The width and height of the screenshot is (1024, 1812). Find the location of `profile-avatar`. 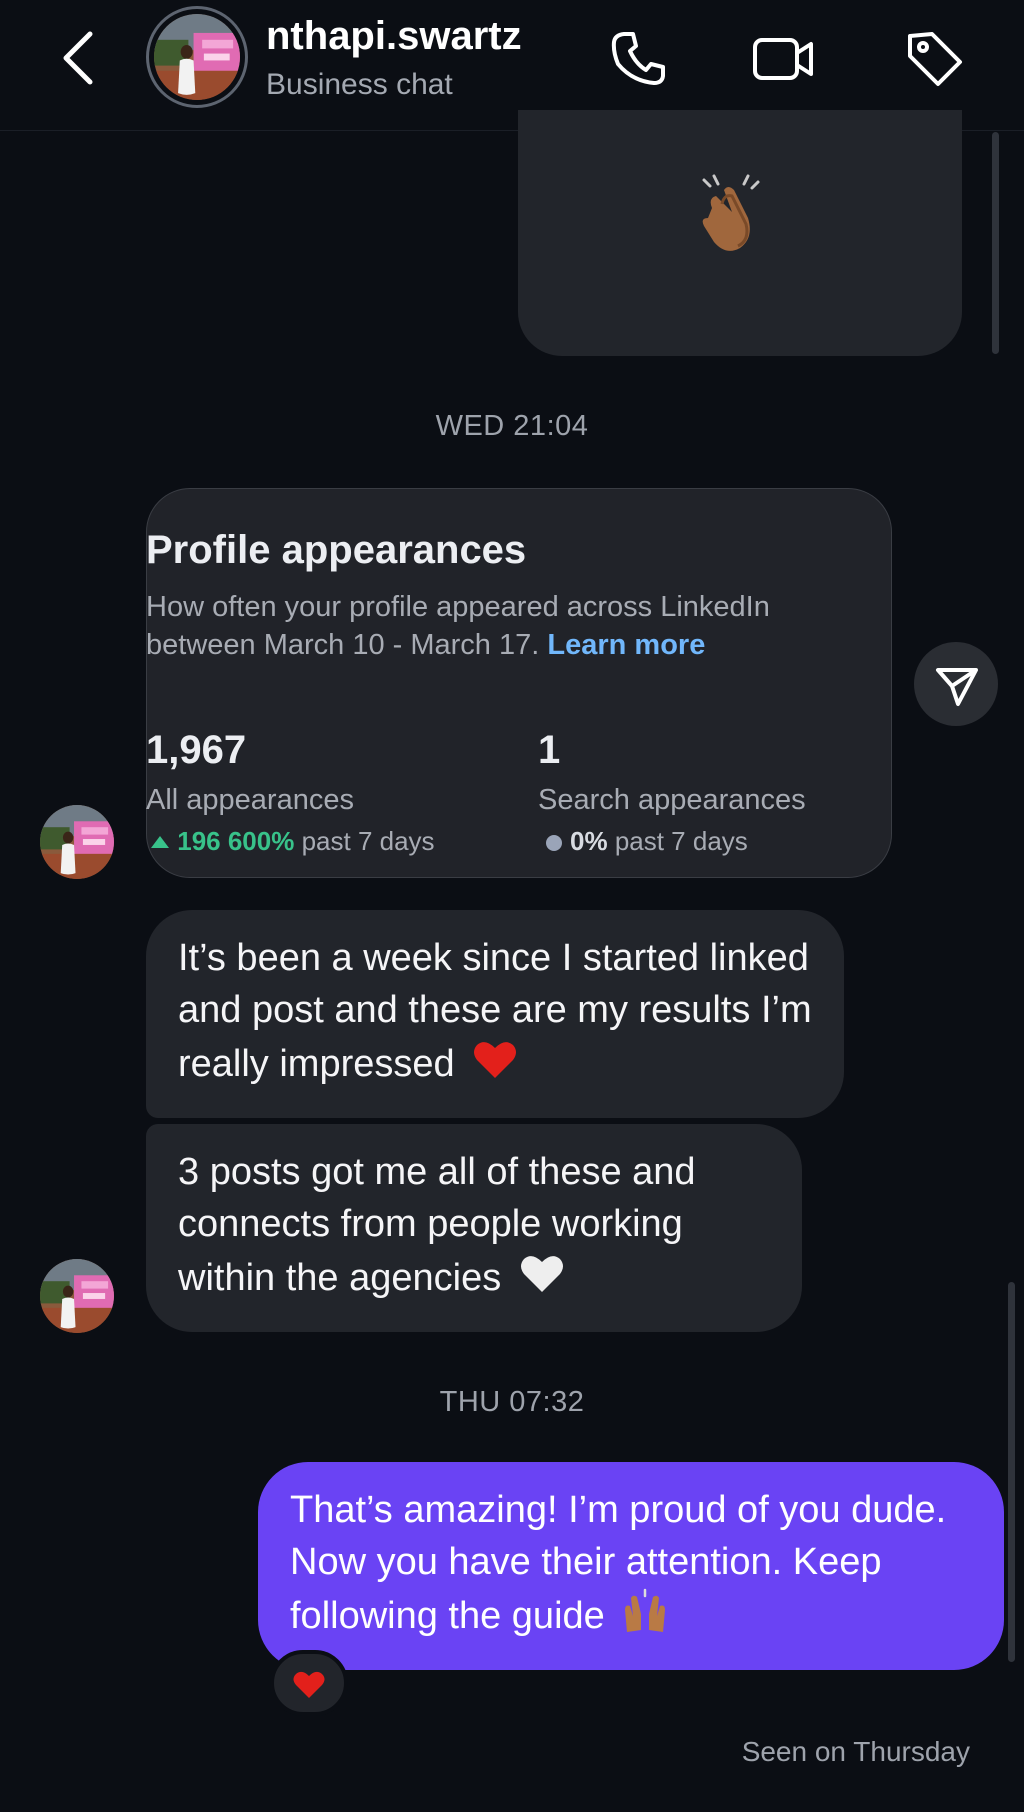

profile-avatar is located at coordinates (197, 57).